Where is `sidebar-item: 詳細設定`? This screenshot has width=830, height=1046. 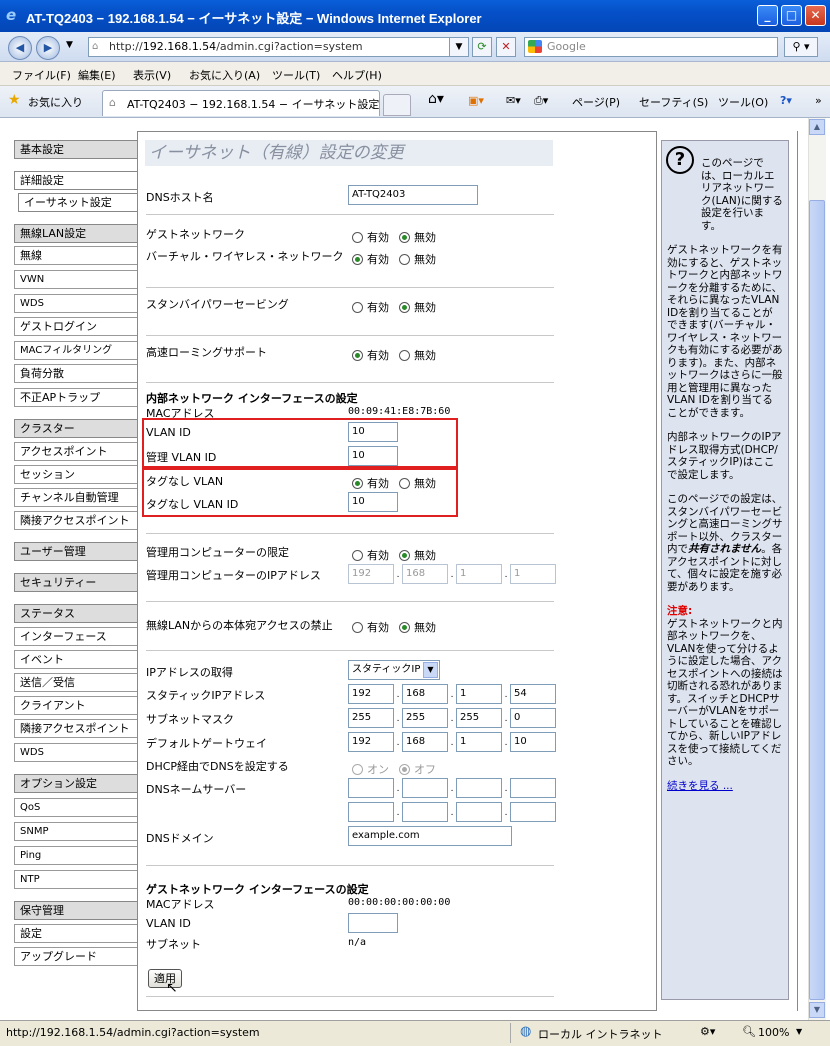 sidebar-item: 詳細設定 is located at coordinates (75, 180).